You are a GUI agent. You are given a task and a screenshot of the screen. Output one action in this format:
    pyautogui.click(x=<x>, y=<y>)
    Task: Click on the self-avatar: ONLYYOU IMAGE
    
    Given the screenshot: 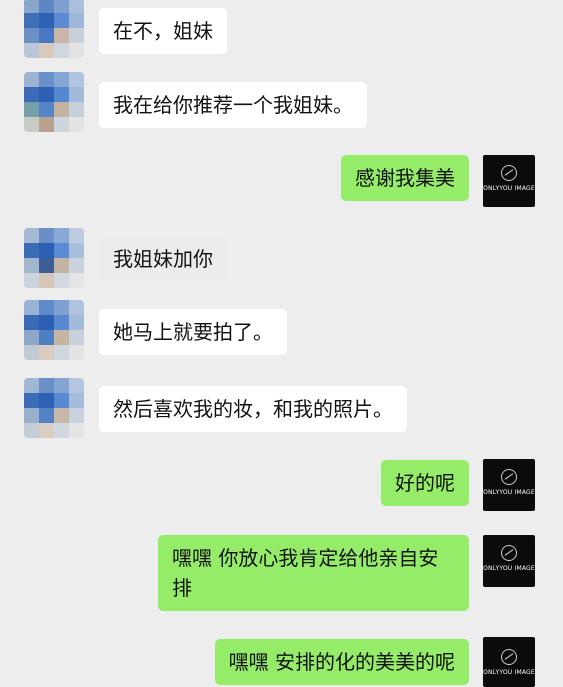 What is the action you would take?
    pyautogui.click(x=509, y=662)
    